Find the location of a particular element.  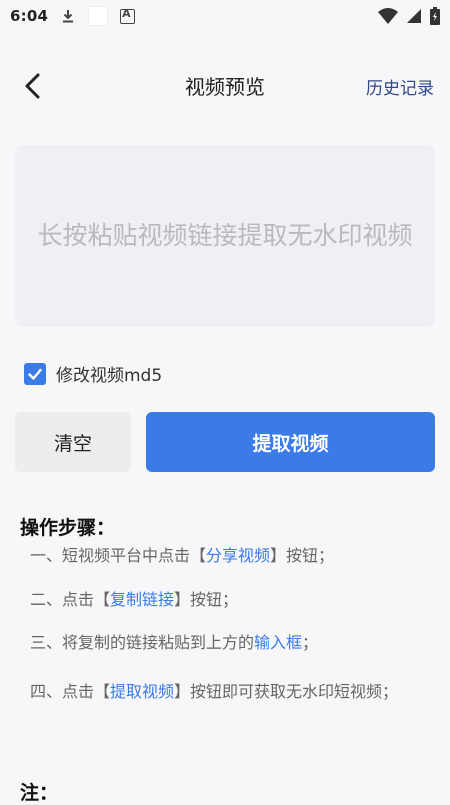

step-1-prefix: 一、短视频平台中点击【 is located at coordinates (118, 555).